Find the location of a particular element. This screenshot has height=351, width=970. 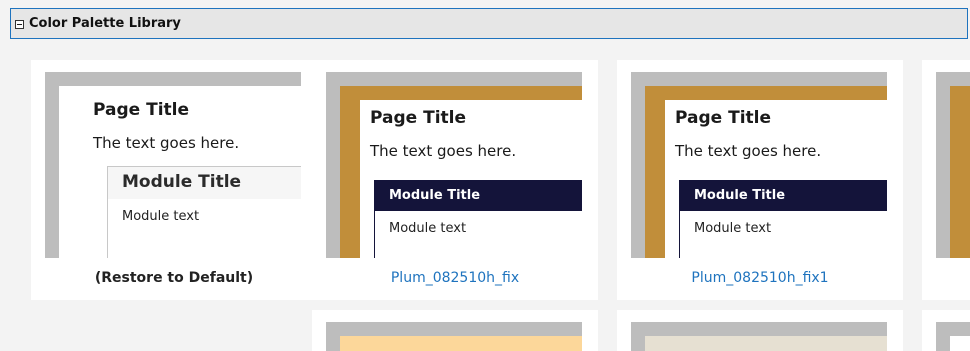

palette-caption-link: Plum_082510h_fix is located at coordinates (455, 278).